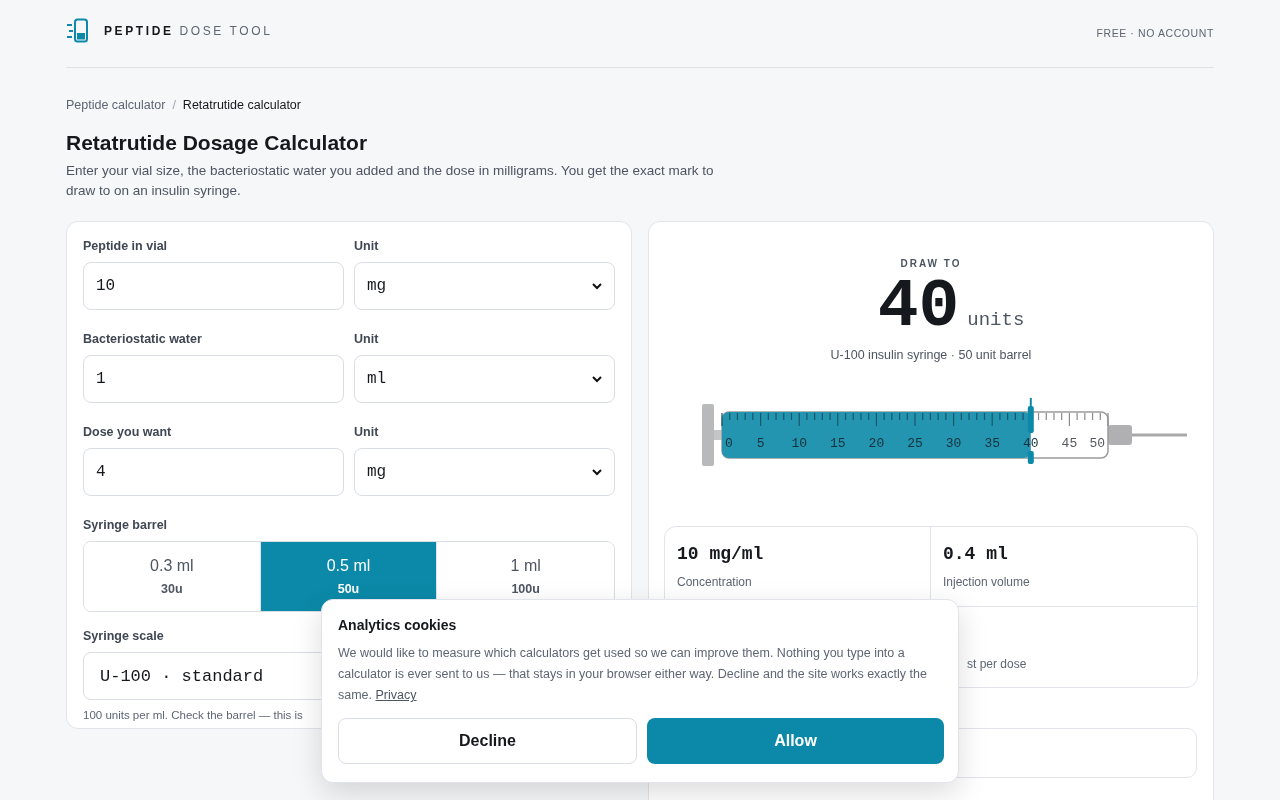  I want to click on dialog-title: Analytics cookies, so click(398, 625).